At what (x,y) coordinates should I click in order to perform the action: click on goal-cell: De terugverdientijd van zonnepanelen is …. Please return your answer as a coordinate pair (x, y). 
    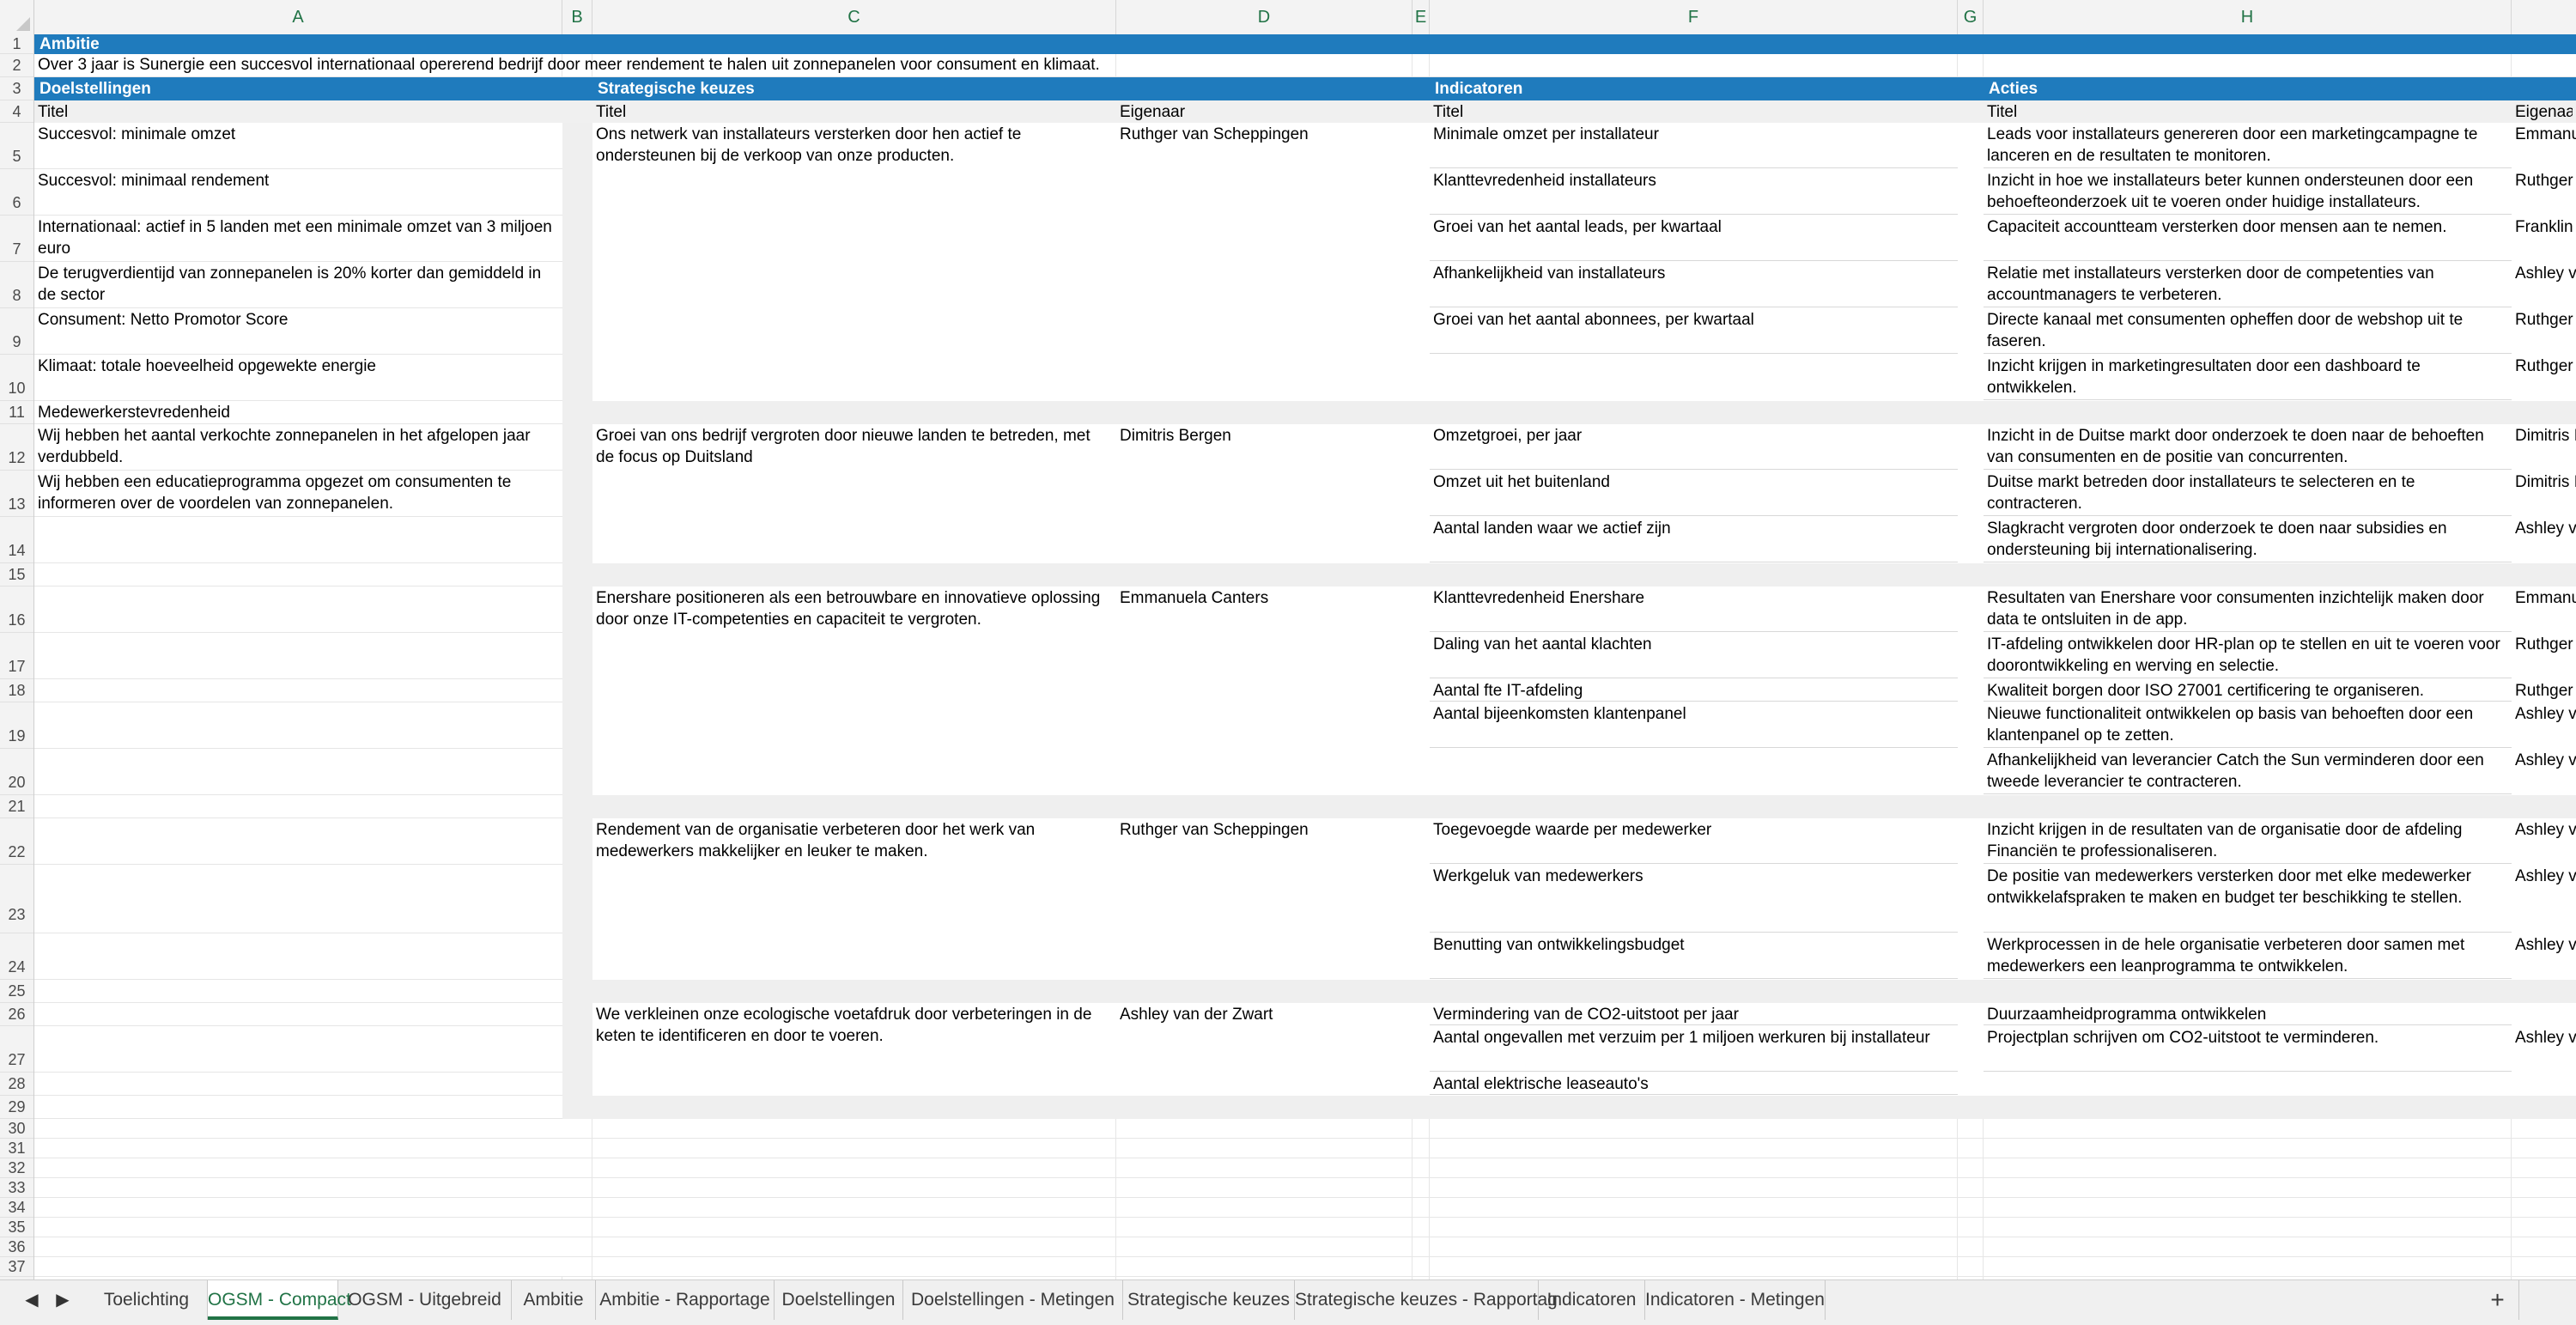
    Looking at the image, I should click on (298, 286).